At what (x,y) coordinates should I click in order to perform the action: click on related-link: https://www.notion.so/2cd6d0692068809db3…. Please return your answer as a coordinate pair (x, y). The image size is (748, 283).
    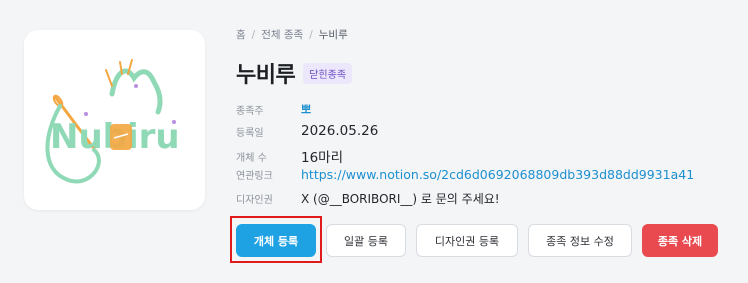
    Looking at the image, I should click on (497, 174).